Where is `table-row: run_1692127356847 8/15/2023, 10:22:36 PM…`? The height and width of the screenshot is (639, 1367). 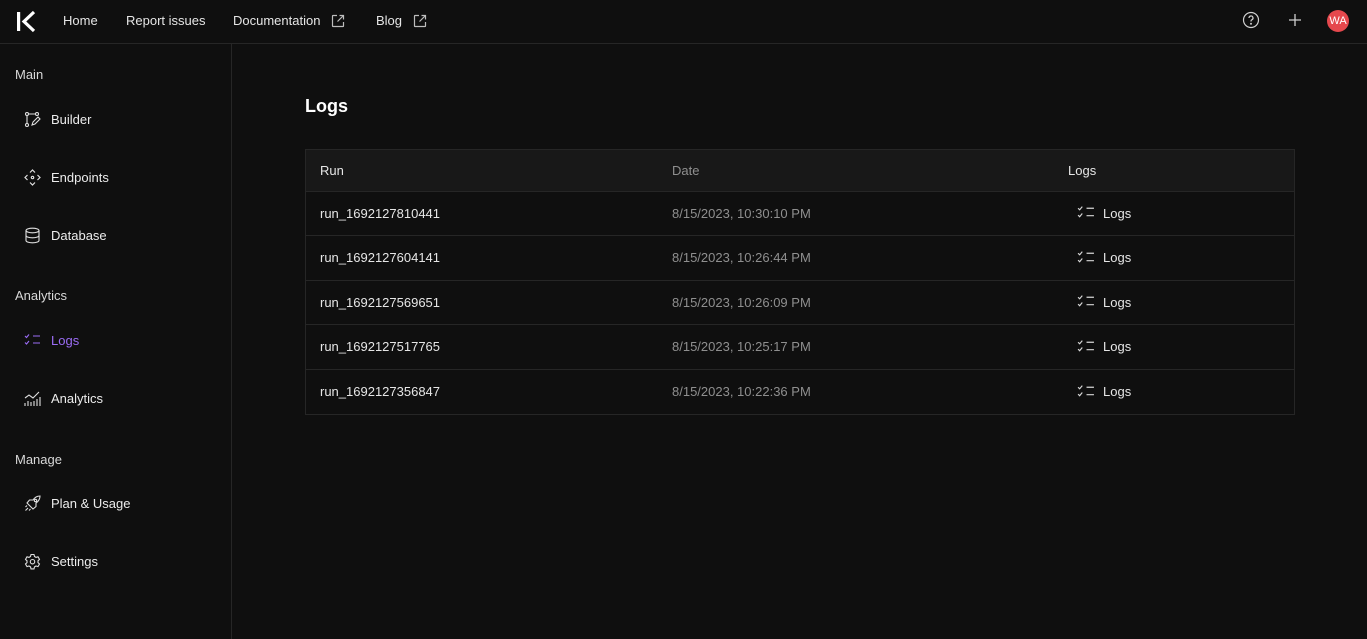
table-row: run_1692127356847 8/15/2023, 10:22:36 PM… is located at coordinates (800, 391).